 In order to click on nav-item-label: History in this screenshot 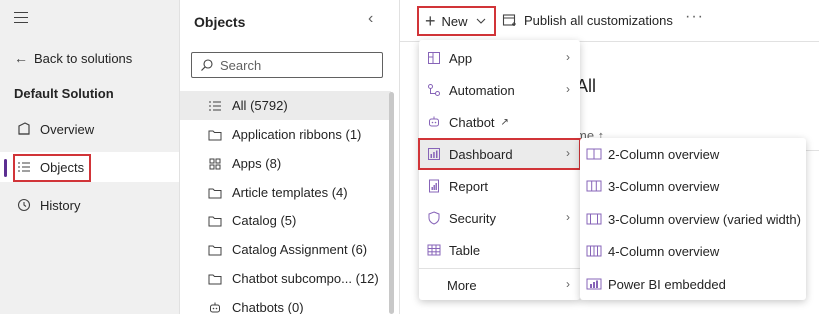, I will do `click(60, 205)`.